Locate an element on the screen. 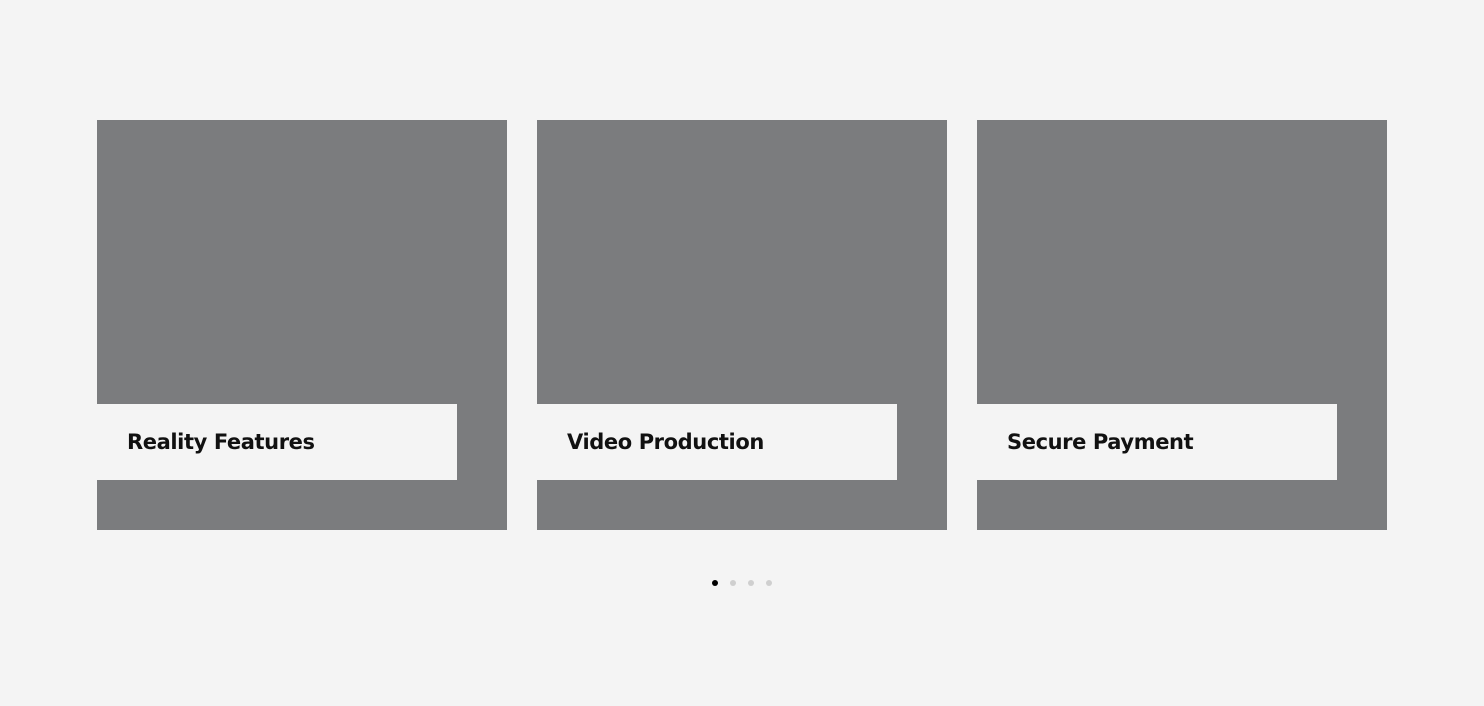 The image size is (1484, 706). card-label-box: Secure Payment is located at coordinates (1157, 442).